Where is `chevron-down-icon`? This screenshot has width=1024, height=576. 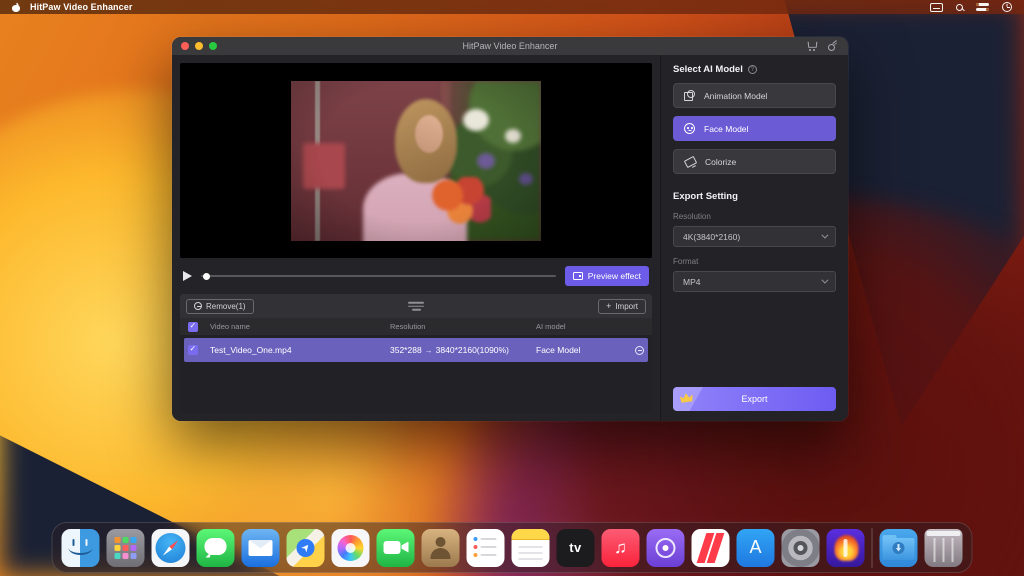 chevron-down-icon is located at coordinates (825, 235).